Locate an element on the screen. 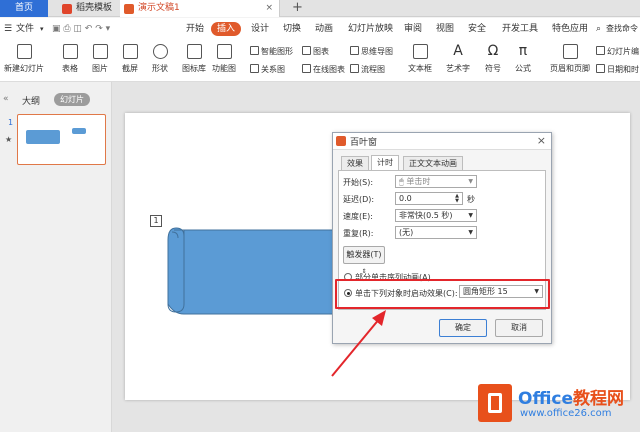  symbol-button: Ω 符号 is located at coordinates (493, 59).